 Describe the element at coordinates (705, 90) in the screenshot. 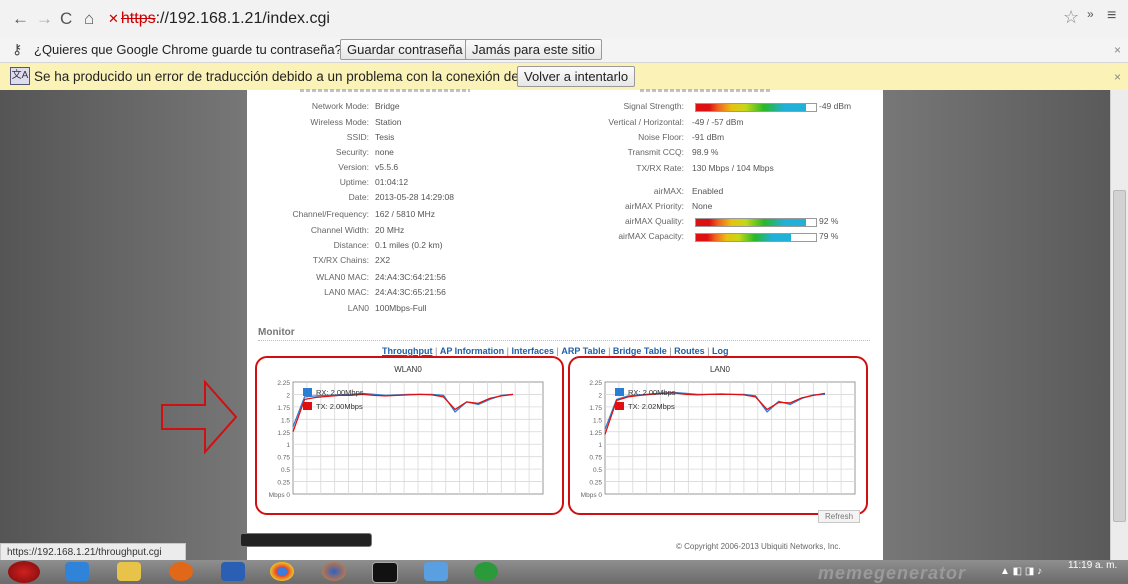

I see `cutoff-text-ap-mac` at that location.